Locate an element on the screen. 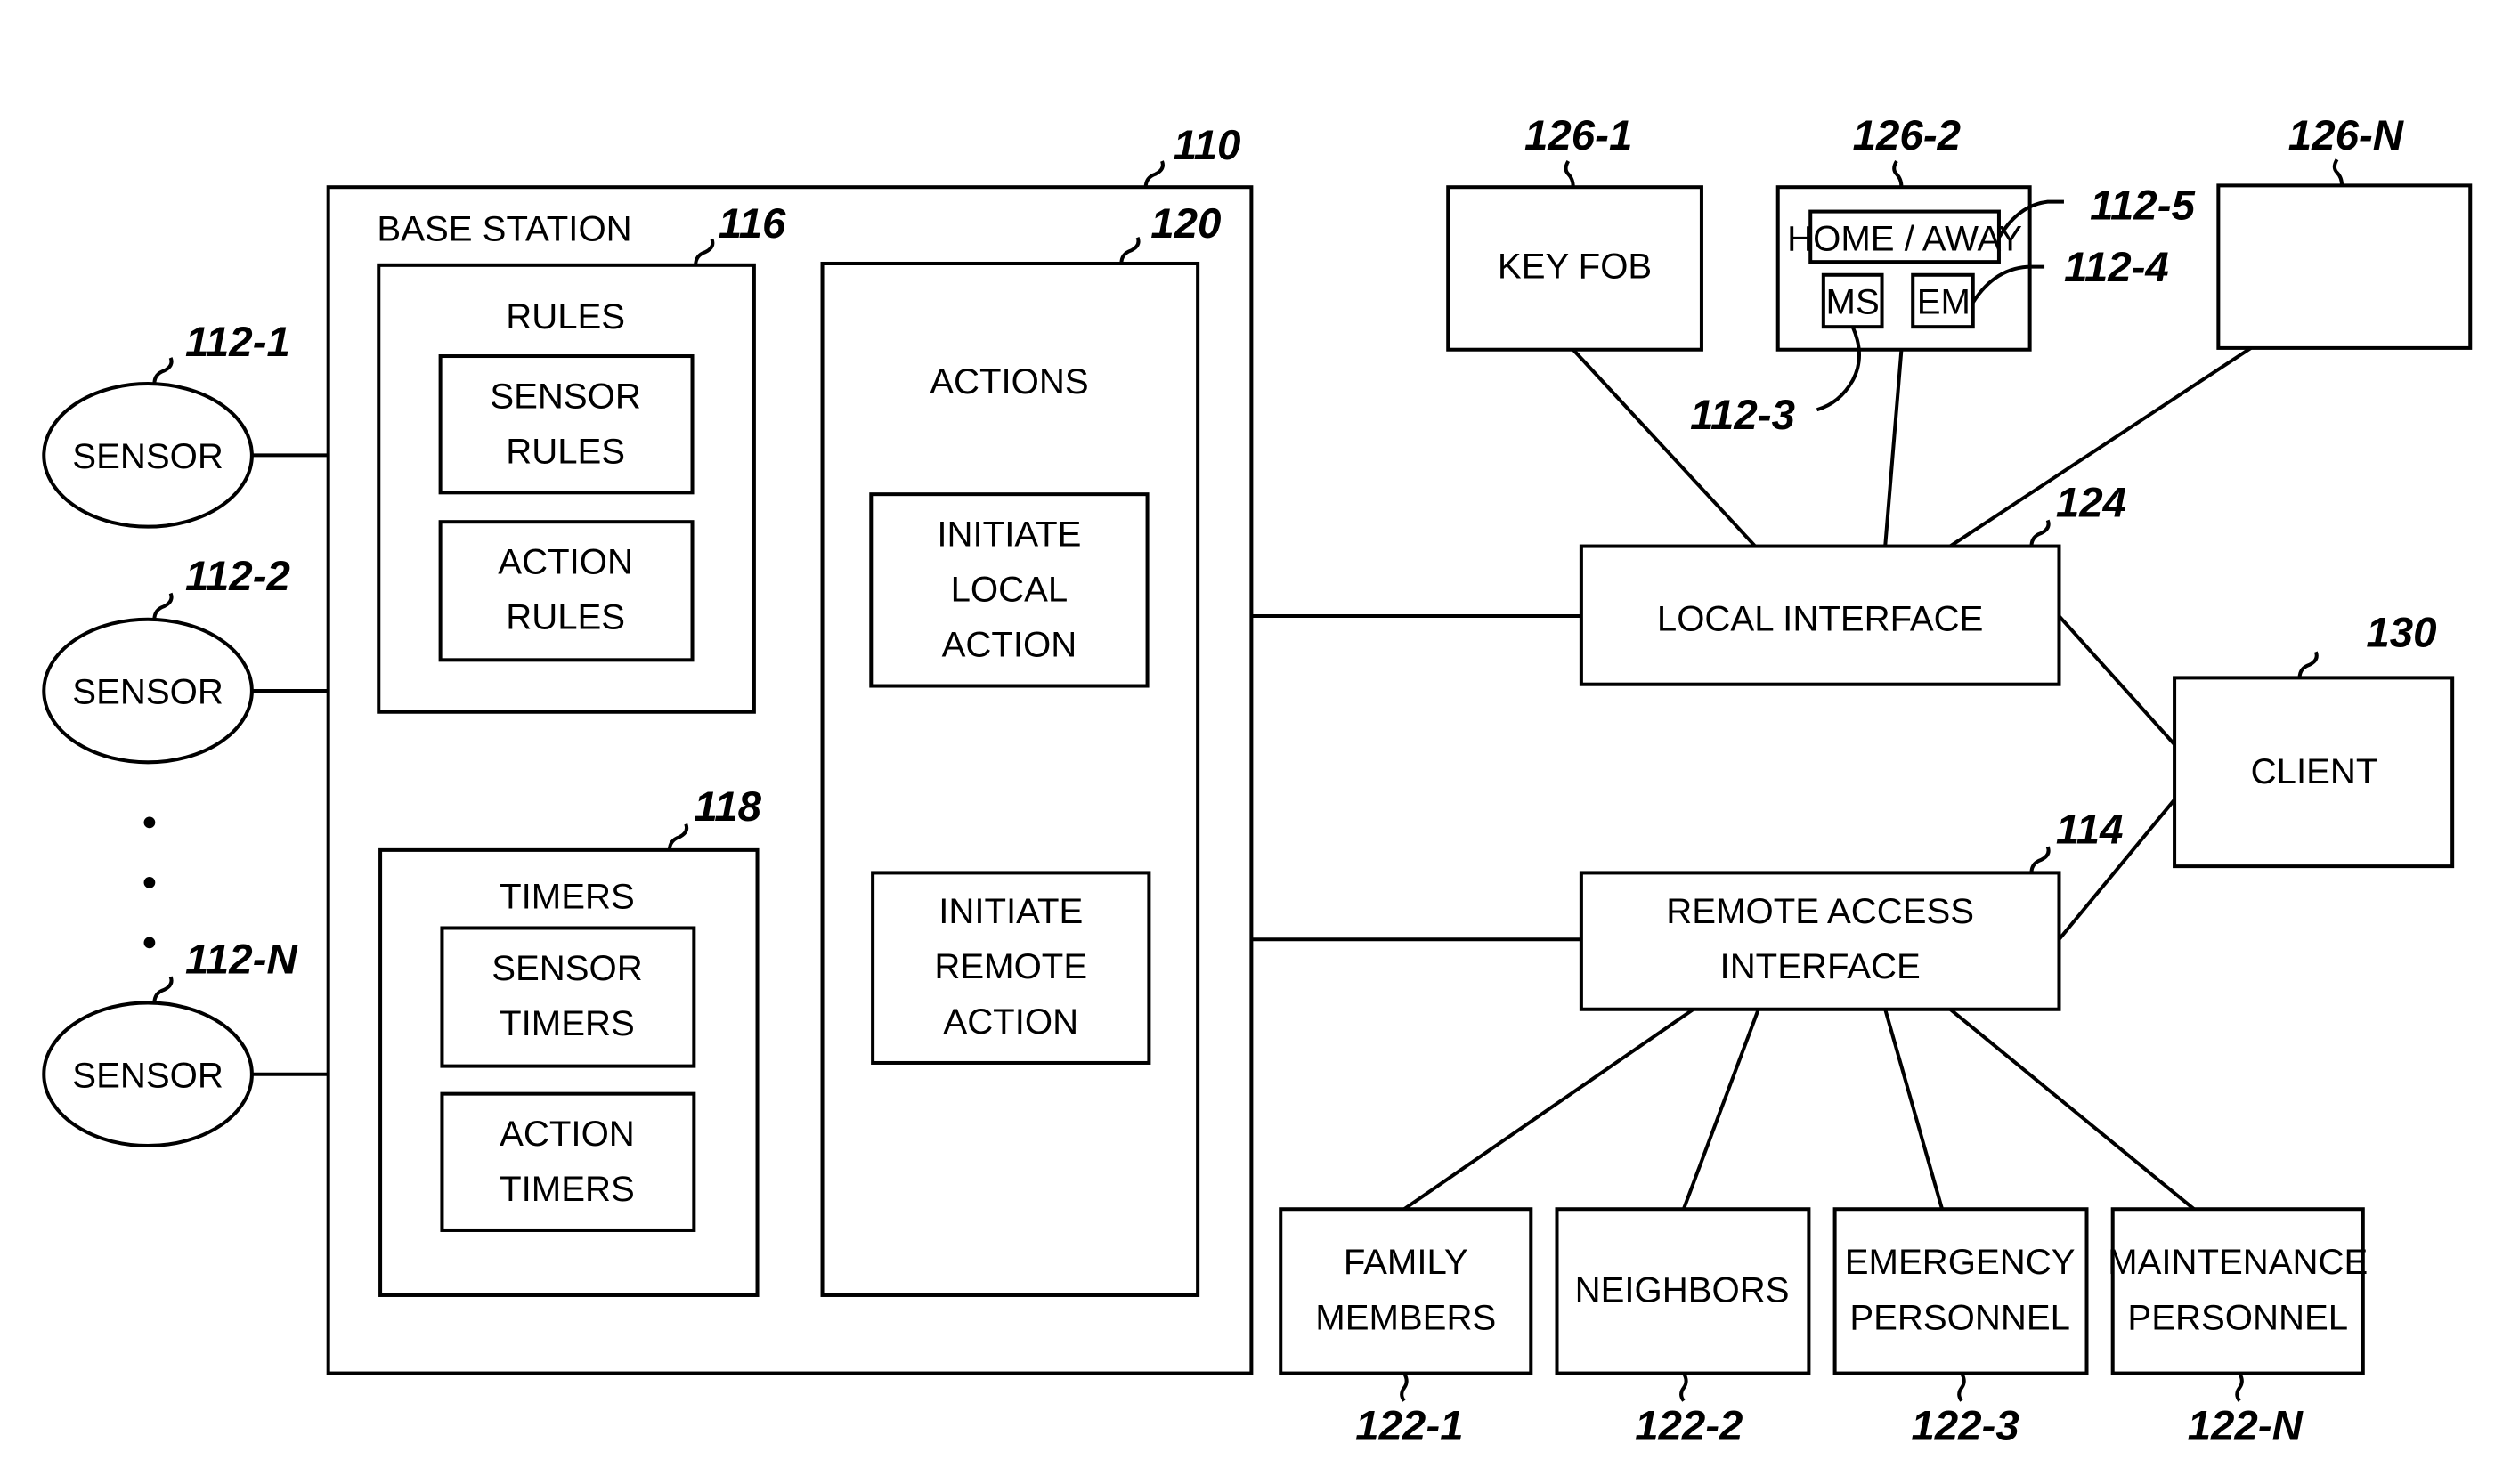 The height and width of the screenshot is (1484, 2519). home-away-button: HOME / AWAY is located at coordinates (1904, 236).